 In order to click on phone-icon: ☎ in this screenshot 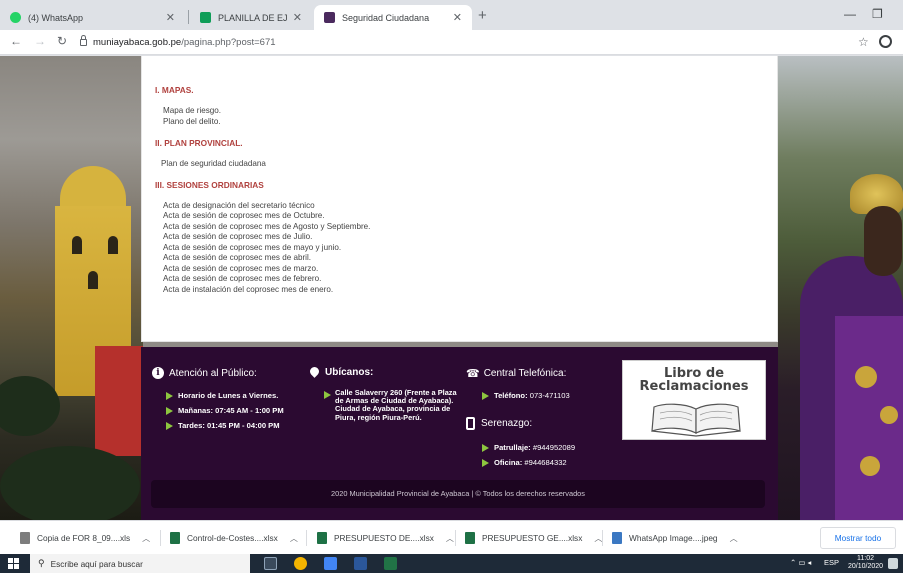, I will do `click(473, 374)`.